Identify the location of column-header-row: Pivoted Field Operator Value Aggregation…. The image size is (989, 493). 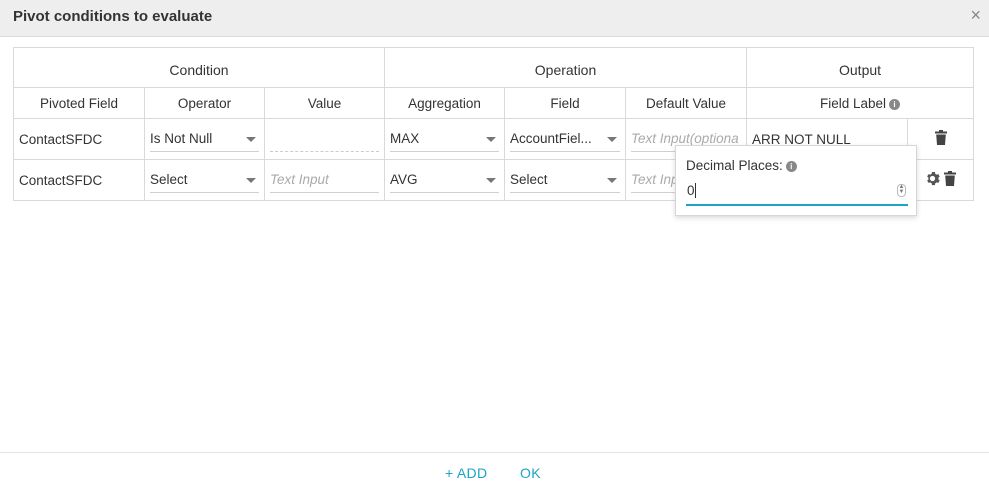
(494, 103).